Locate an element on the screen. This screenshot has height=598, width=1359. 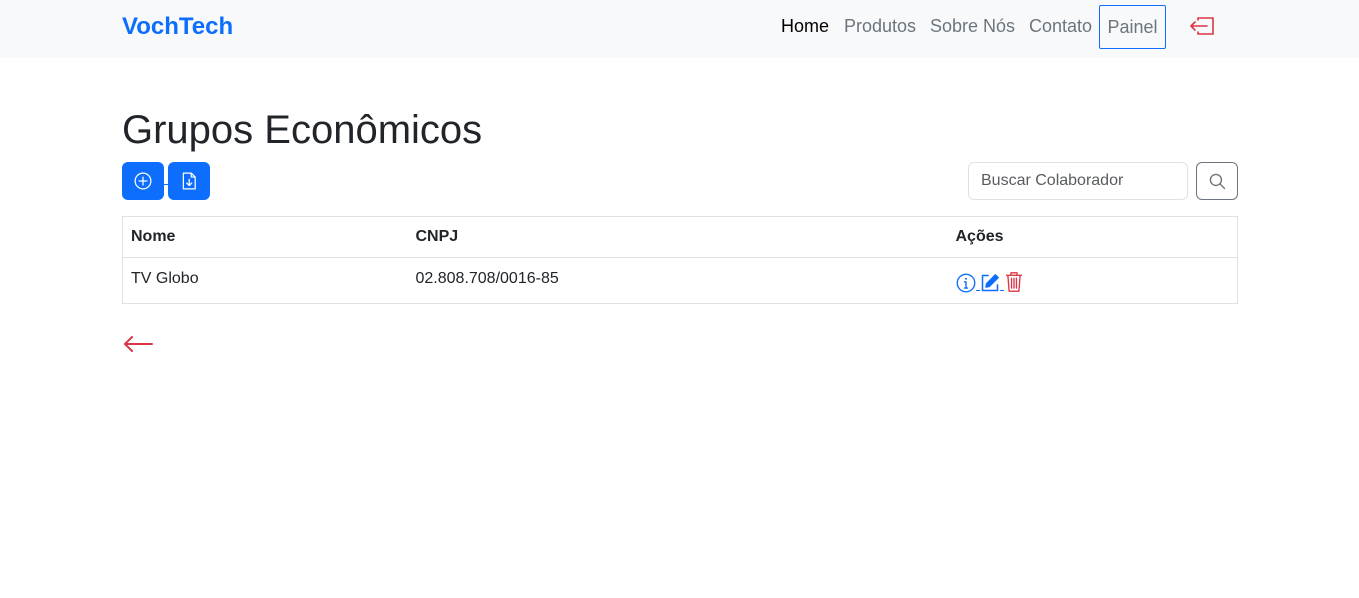
table-header-row: Nome CNPJ Ações is located at coordinates (680, 237).